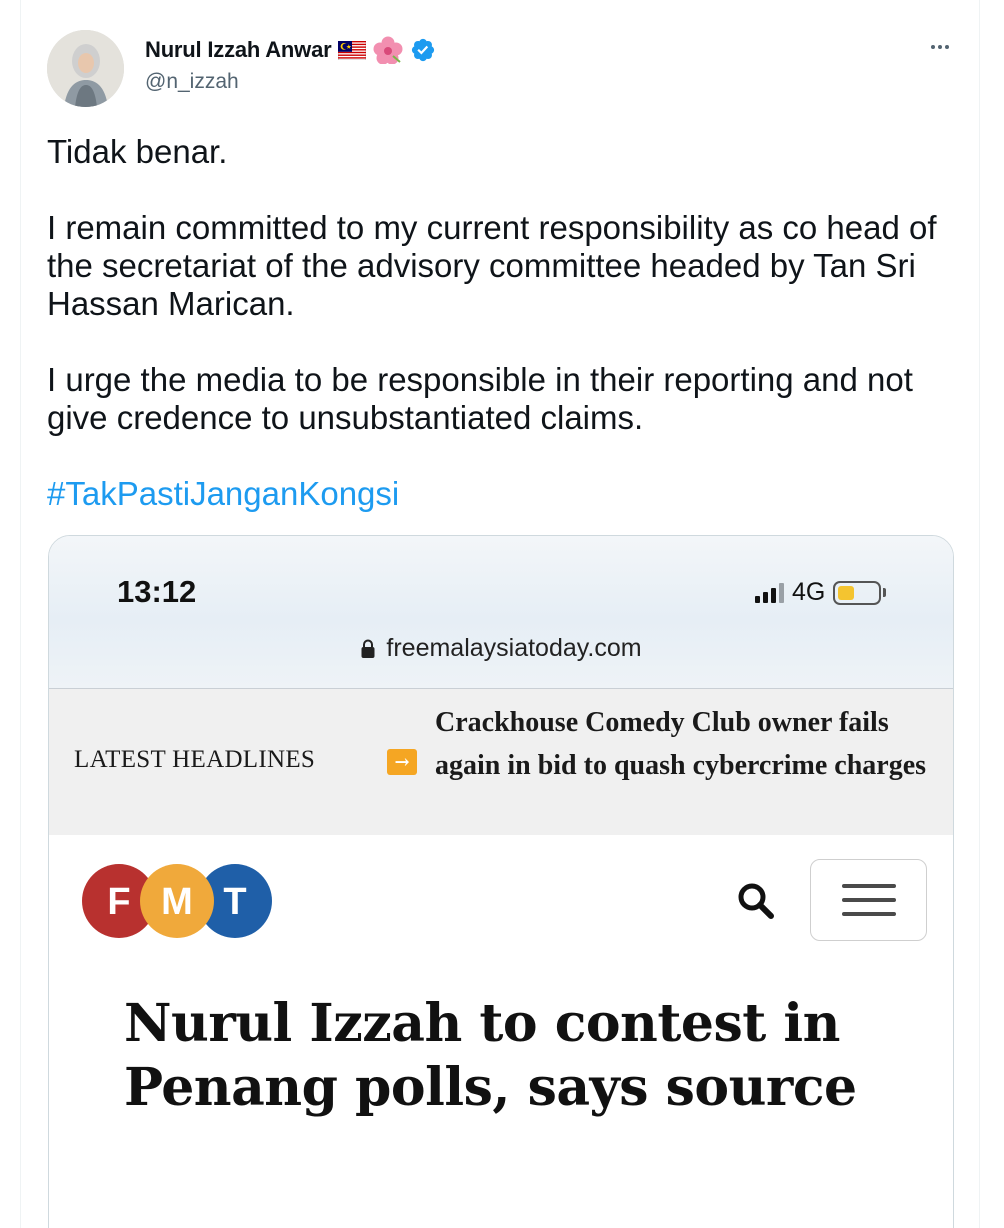 This screenshot has width=1004, height=1228. What do you see at coordinates (809, 592) in the screenshot?
I see `network-label: 4G` at bounding box center [809, 592].